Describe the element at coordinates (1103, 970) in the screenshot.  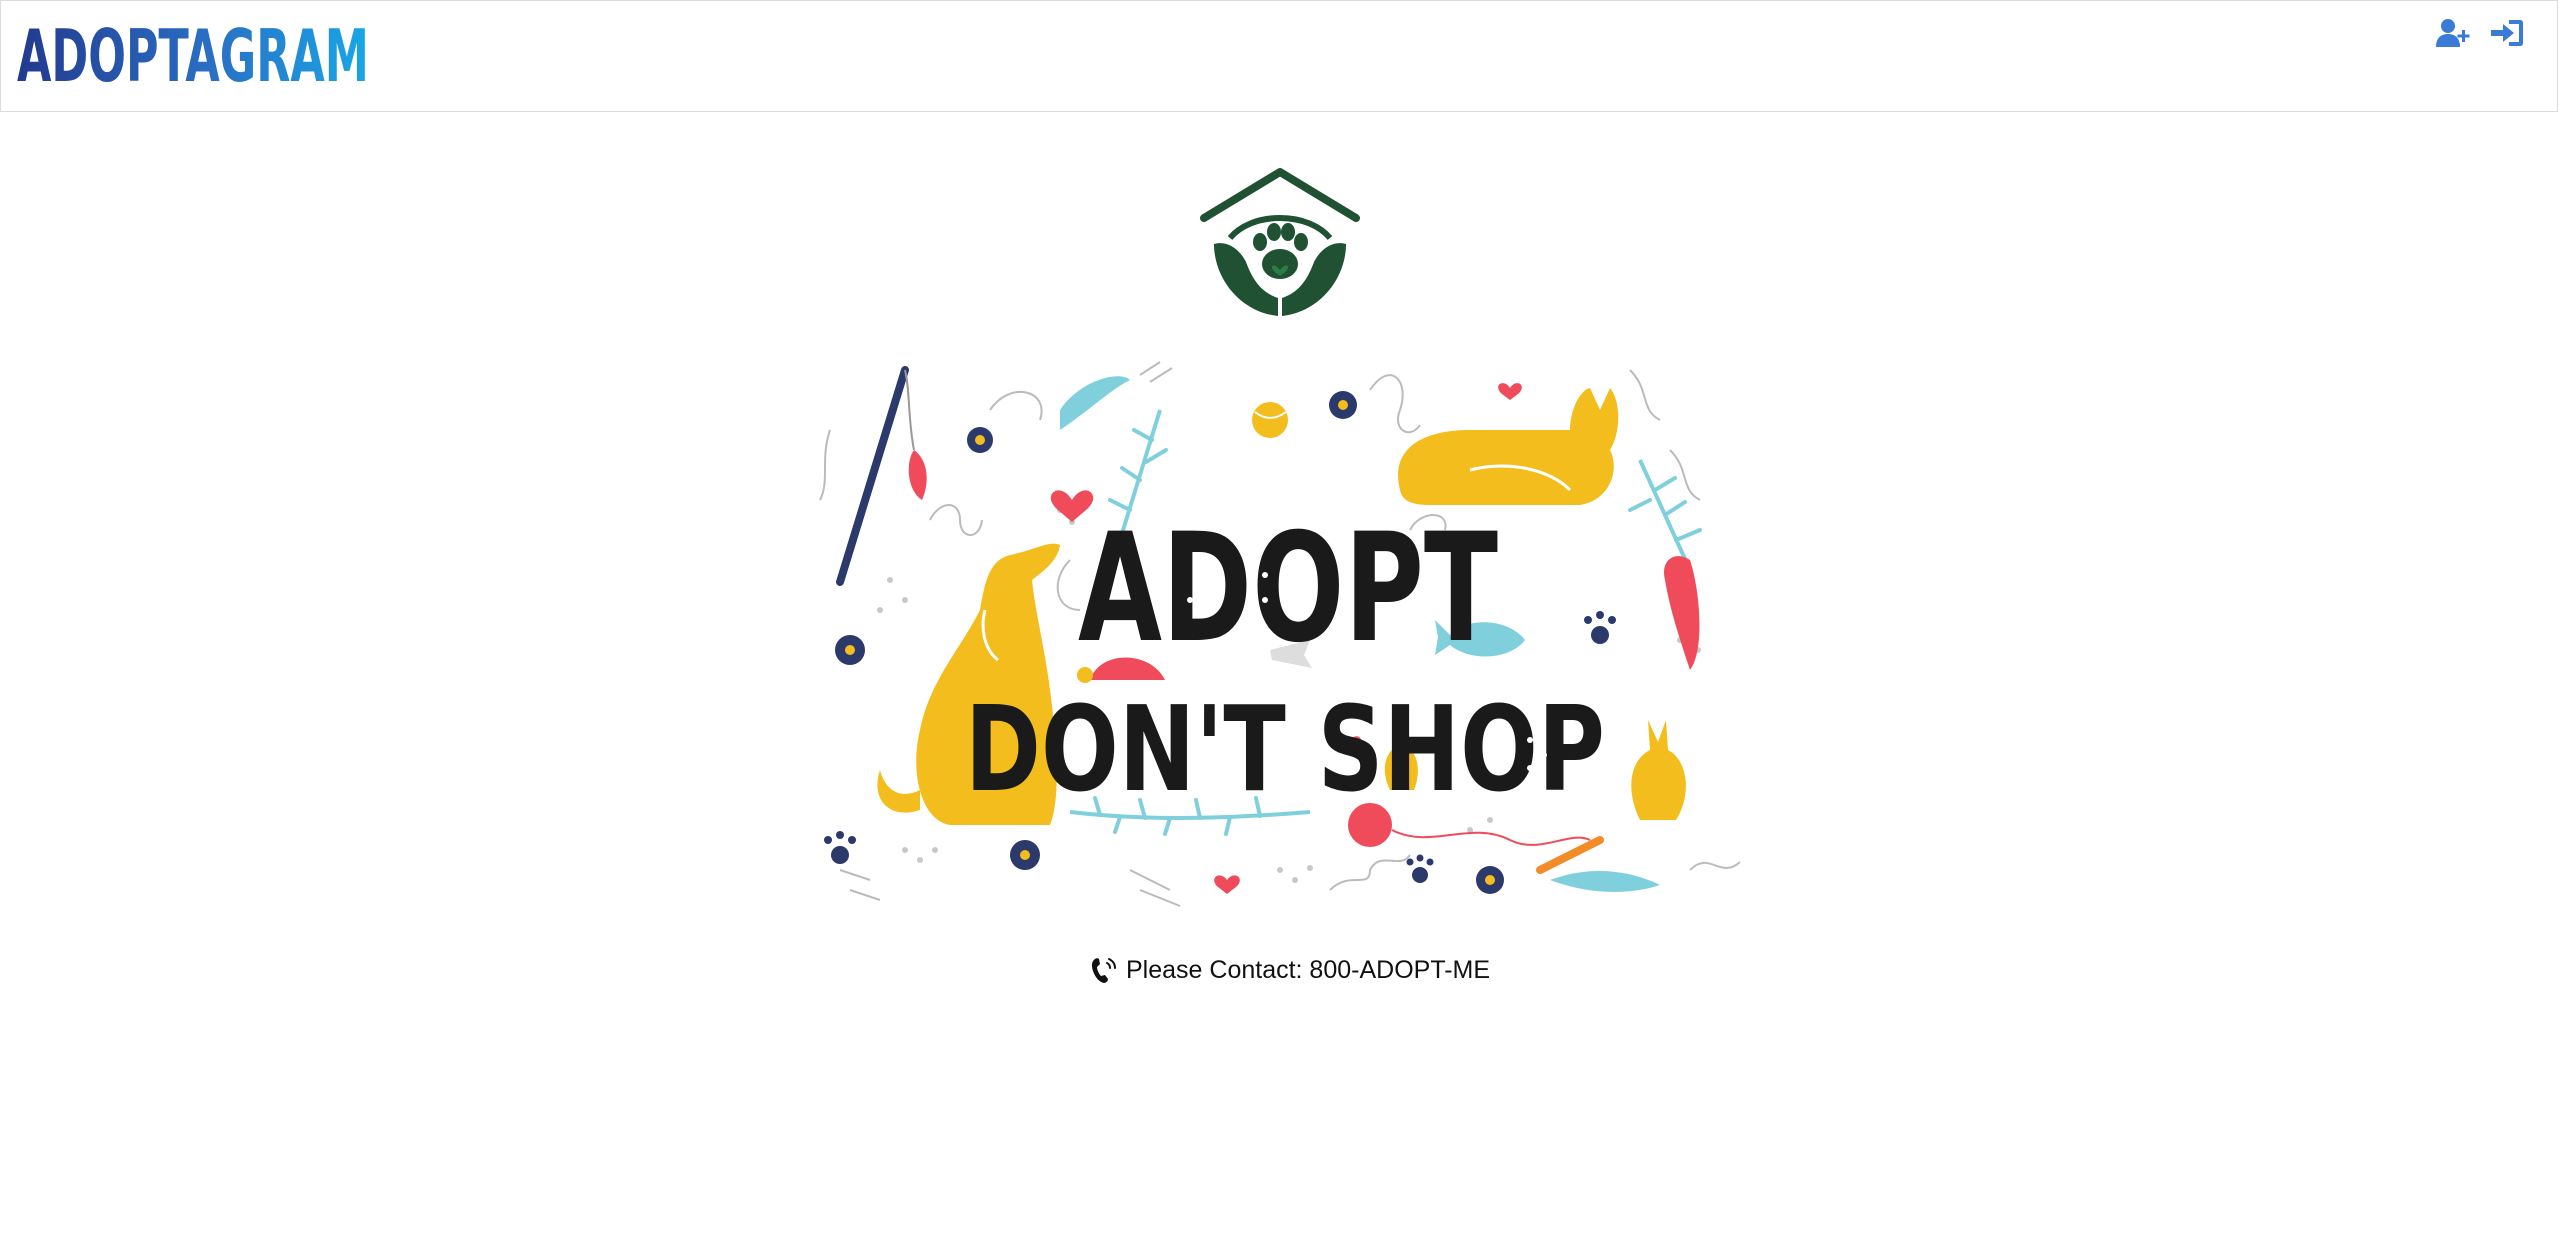
I see `phone-volume-icon` at that location.